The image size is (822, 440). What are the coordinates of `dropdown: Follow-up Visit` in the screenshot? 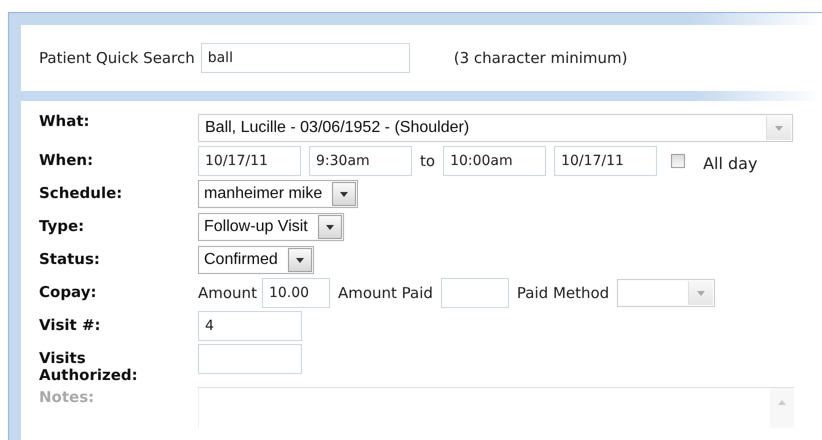 It's located at (271, 227).